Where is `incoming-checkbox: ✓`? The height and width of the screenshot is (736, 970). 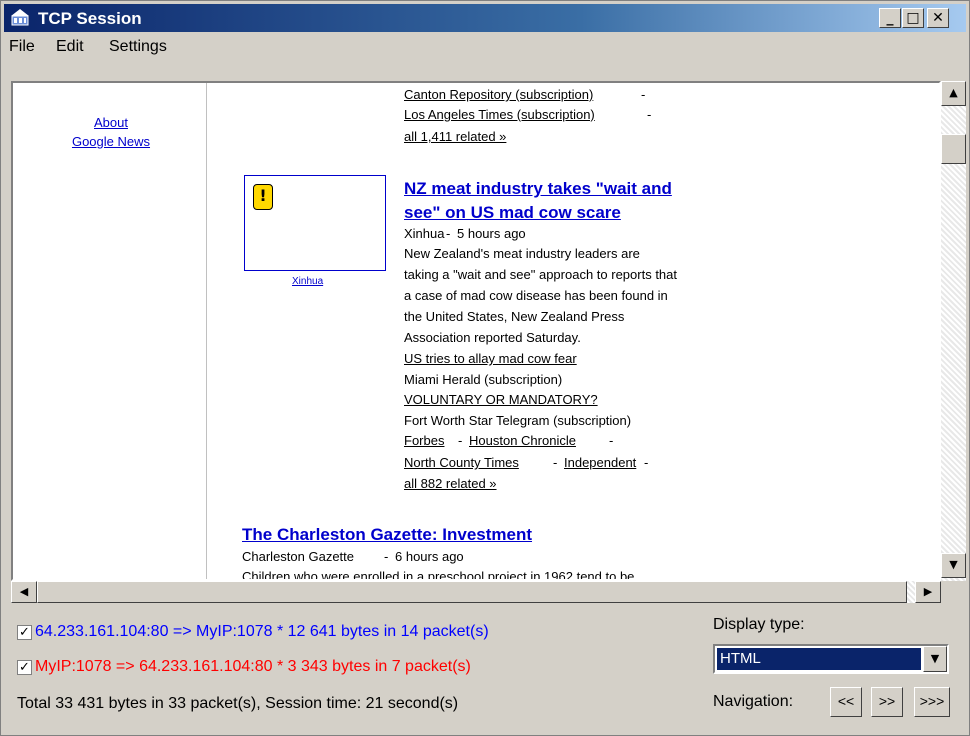
incoming-checkbox: ✓ is located at coordinates (24, 632).